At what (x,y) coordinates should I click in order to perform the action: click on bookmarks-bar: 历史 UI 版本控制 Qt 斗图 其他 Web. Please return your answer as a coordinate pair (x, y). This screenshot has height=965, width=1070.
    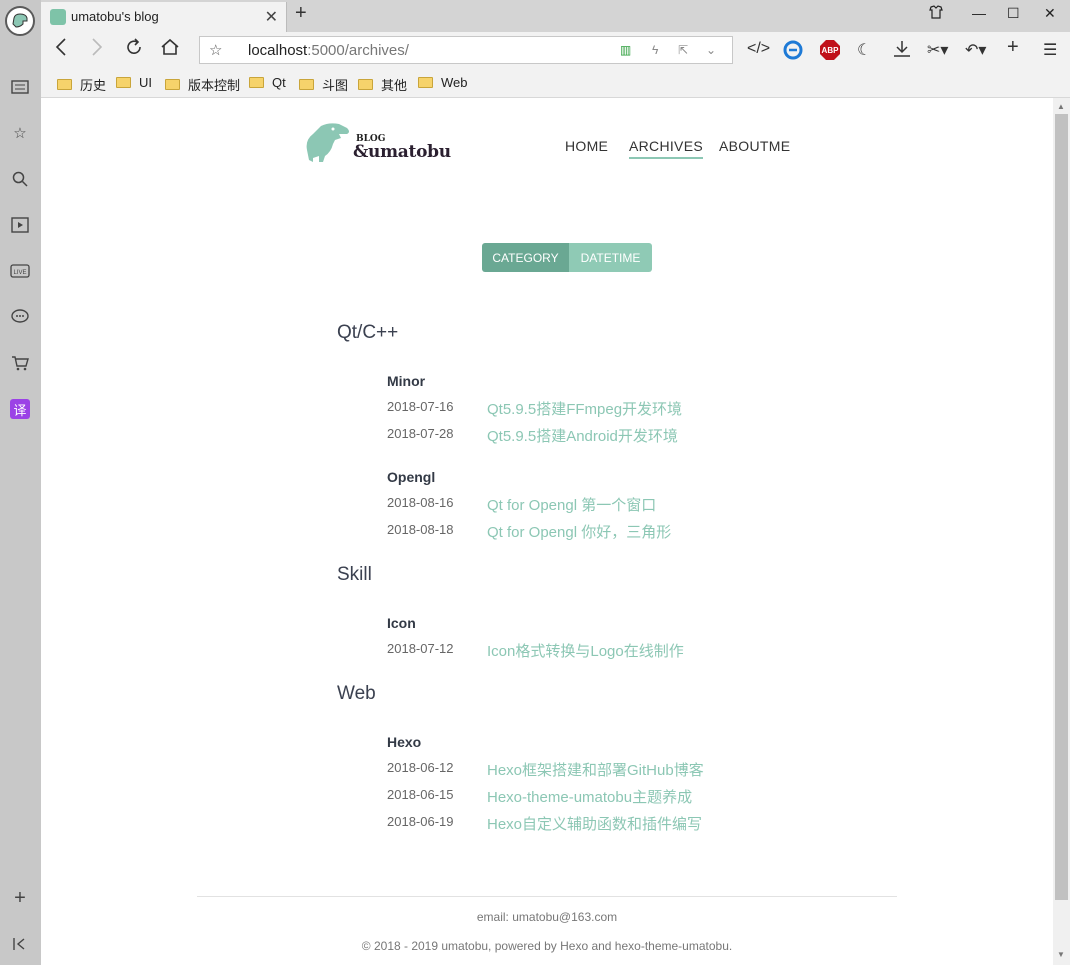
    Looking at the image, I should click on (555, 83).